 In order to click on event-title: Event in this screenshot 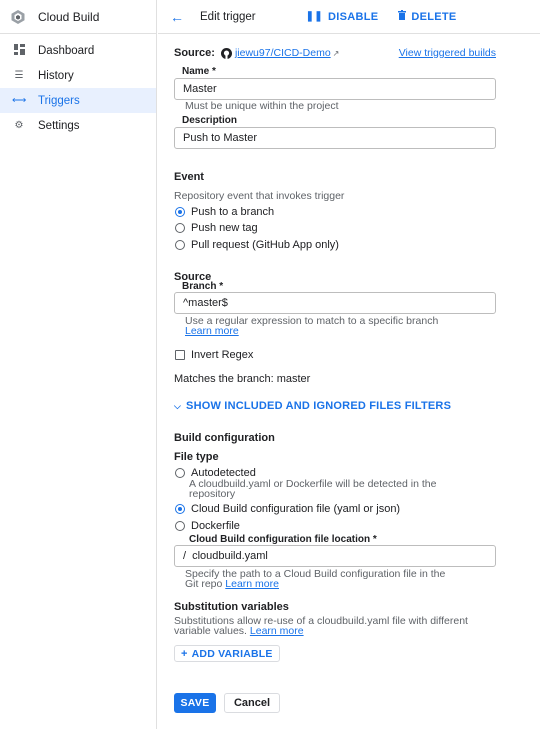, I will do `click(189, 177)`.